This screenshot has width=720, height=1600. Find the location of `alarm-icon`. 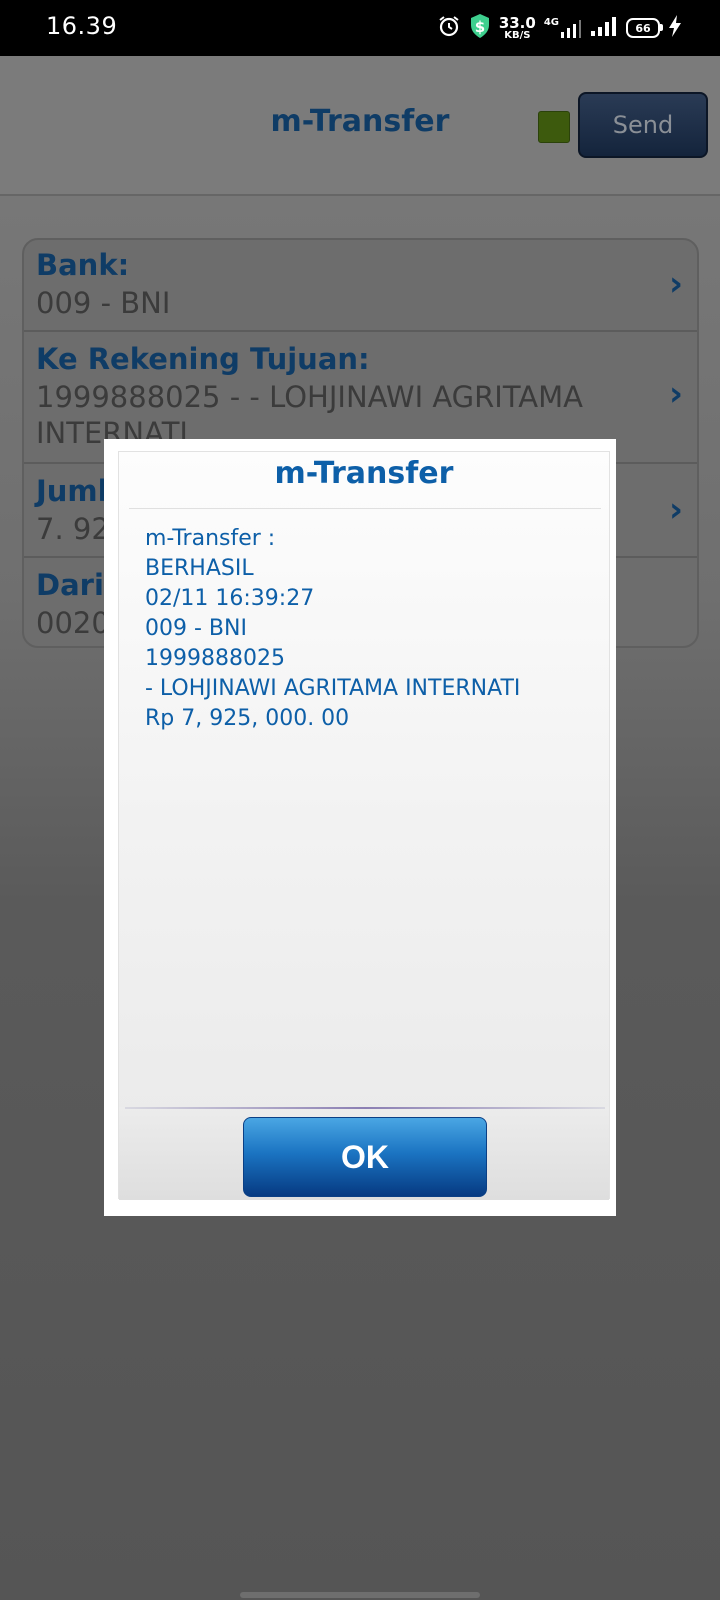

alarm-icon is located at coordinates (449, 28).